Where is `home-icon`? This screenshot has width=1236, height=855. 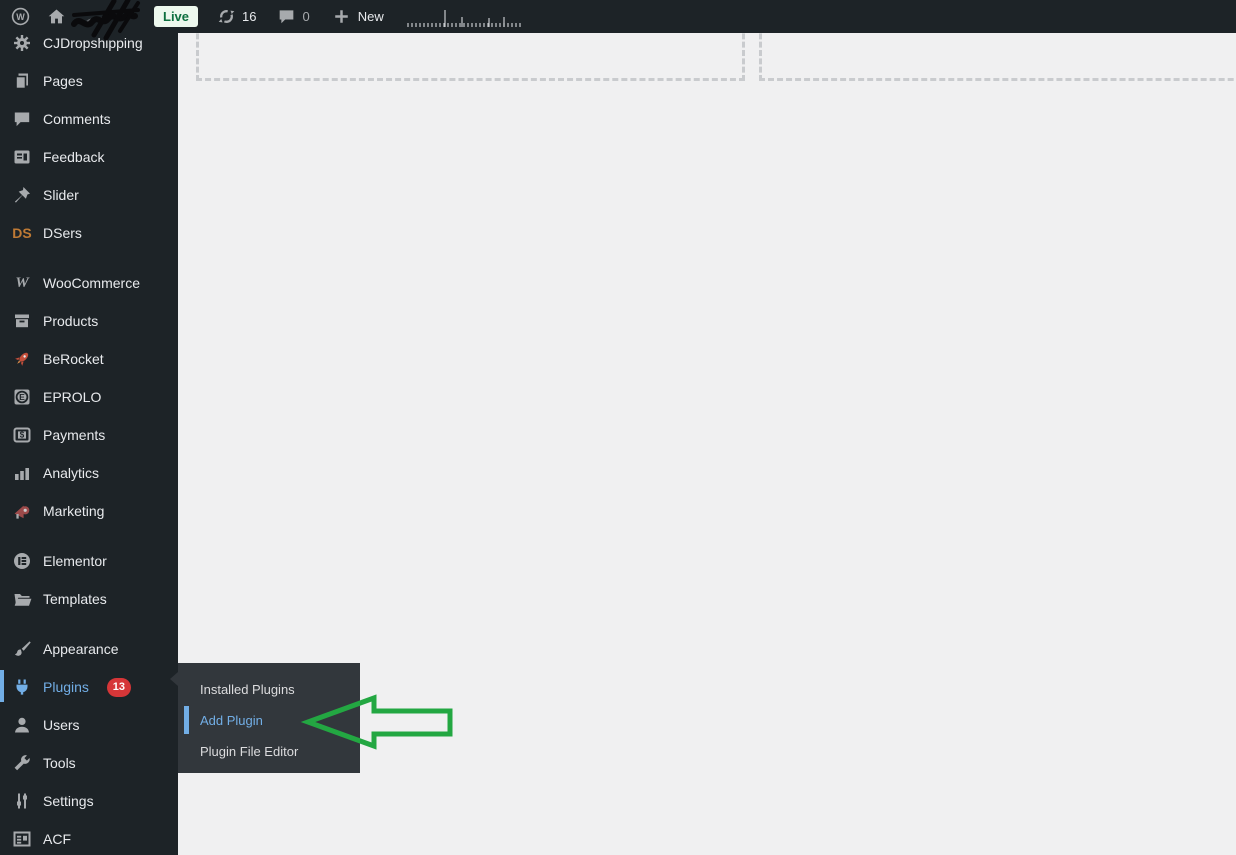 home-icon is located at coordinates (56, 17).